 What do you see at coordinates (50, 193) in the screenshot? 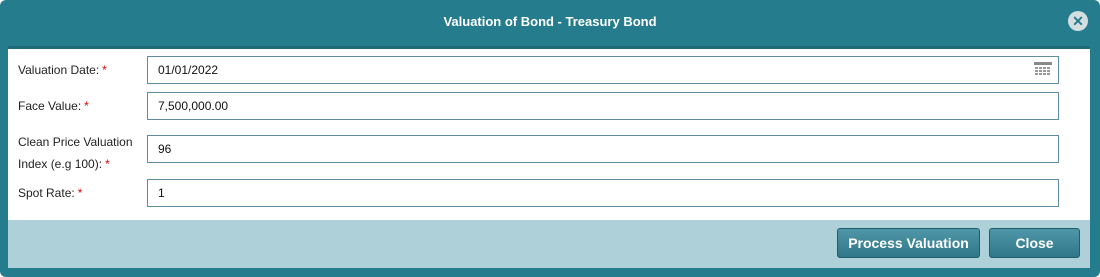
I see `spot-rate-label: Spot Rate: *` at bounding box center [50, 193].